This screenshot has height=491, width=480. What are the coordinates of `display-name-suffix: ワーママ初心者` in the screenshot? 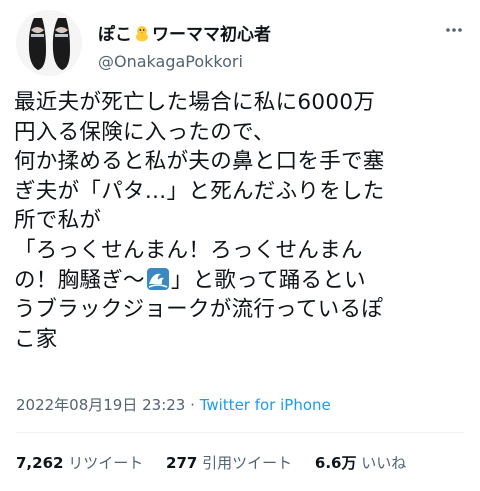 It's located at (211, 35).